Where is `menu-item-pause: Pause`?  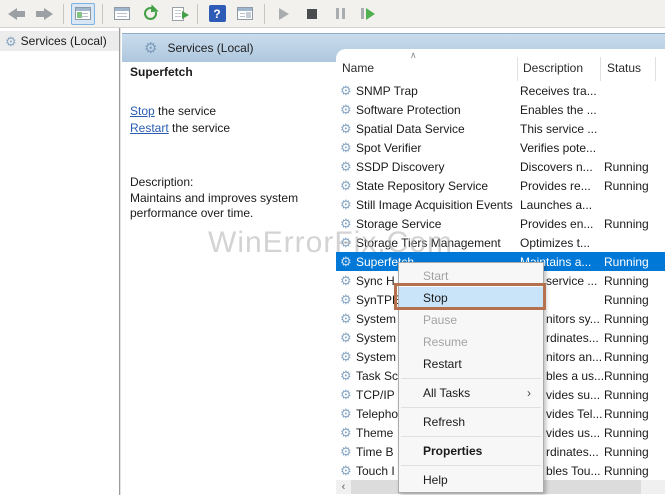 menu-item-pause: Pause is located at coordinates (440, 320).